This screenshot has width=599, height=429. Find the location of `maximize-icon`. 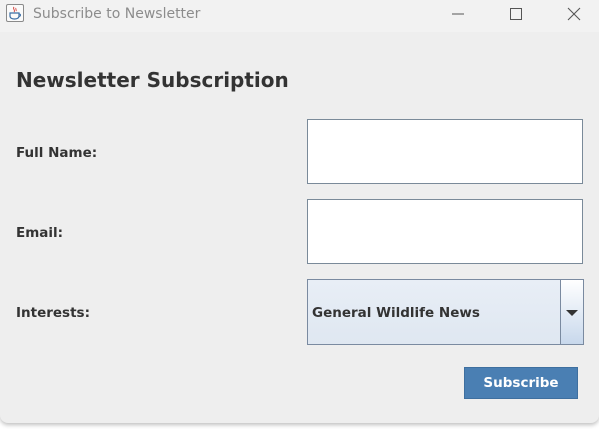

maximize-icon is located at coordinates (516, 14).